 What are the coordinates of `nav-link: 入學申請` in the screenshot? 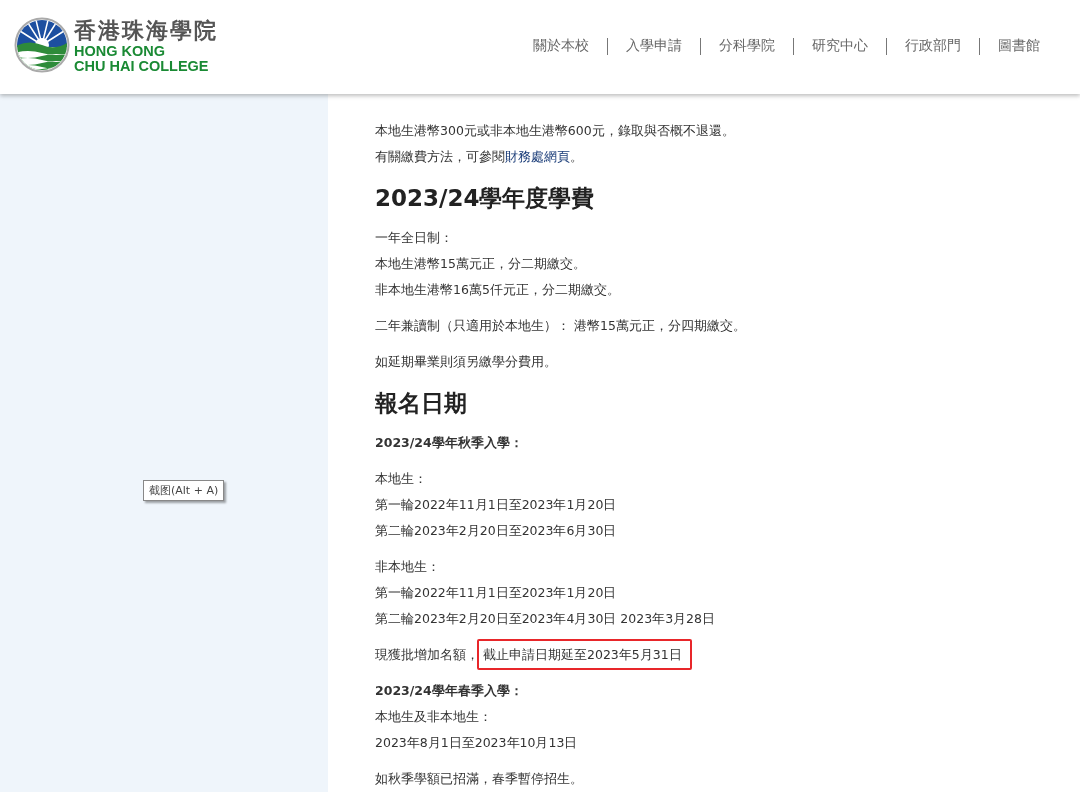 It's located at (654, 46).